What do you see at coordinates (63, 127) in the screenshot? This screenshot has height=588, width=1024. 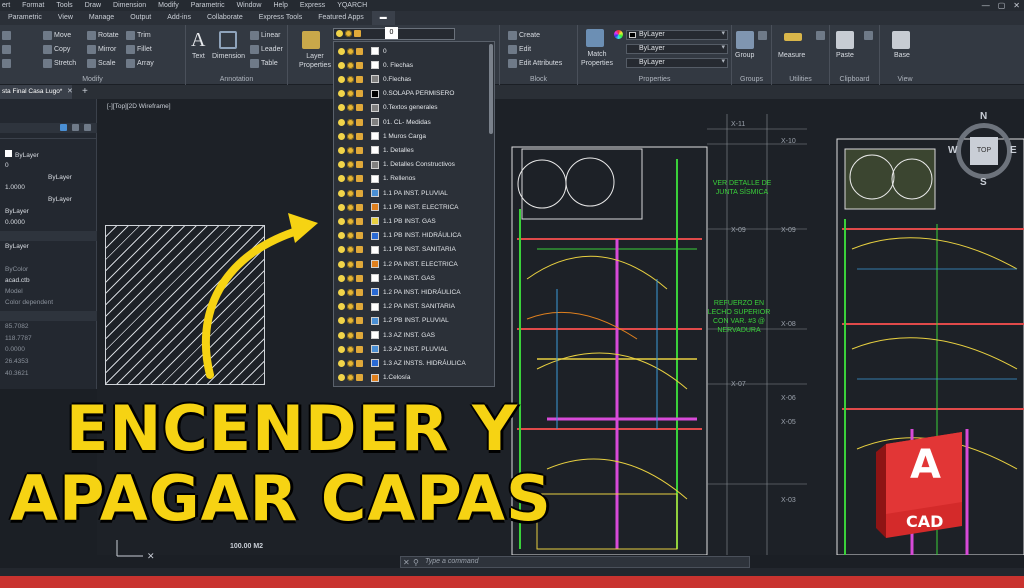 I see `quick-select-icon` at bounding box center [63, 127].